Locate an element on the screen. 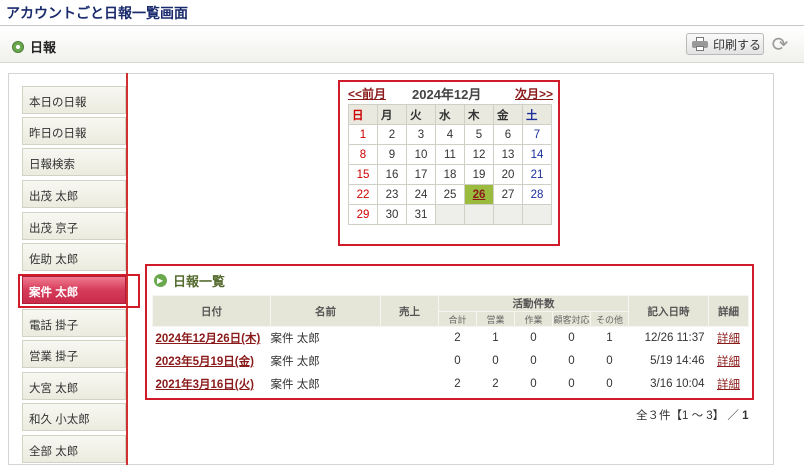 Image resolution: width=804 pixels, height=468 pixels. sidebar-item-today: 本日の日報 is located at coordinates (74, 100).